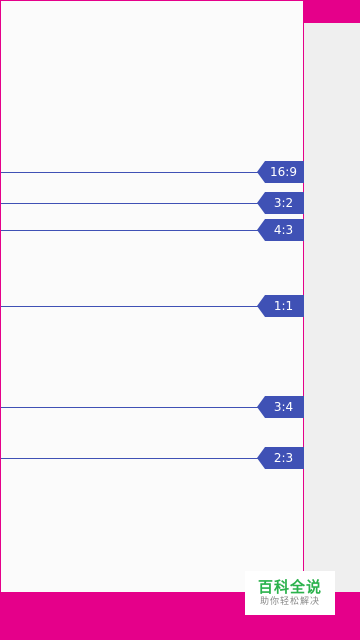 This screenshot has width=360, height=640. Describe the element at coordinates (280, 230) in the screenshot. I see `ratio-tag-4-3: 4:3` at that location.